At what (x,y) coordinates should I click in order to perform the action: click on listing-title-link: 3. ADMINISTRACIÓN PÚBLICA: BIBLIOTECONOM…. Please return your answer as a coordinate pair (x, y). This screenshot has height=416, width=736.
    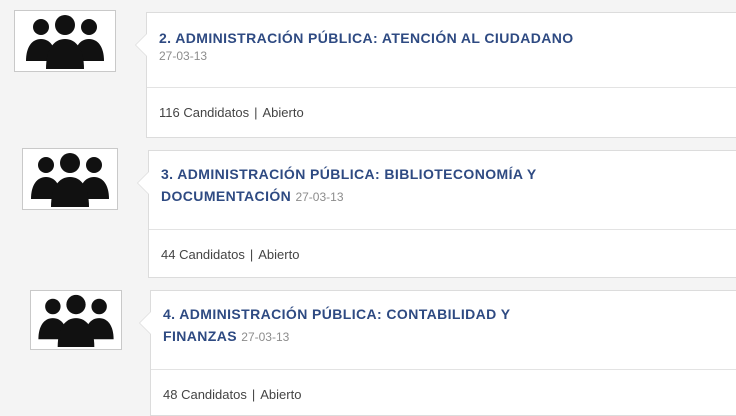
    Looking at the image, I should click on (381, 185).